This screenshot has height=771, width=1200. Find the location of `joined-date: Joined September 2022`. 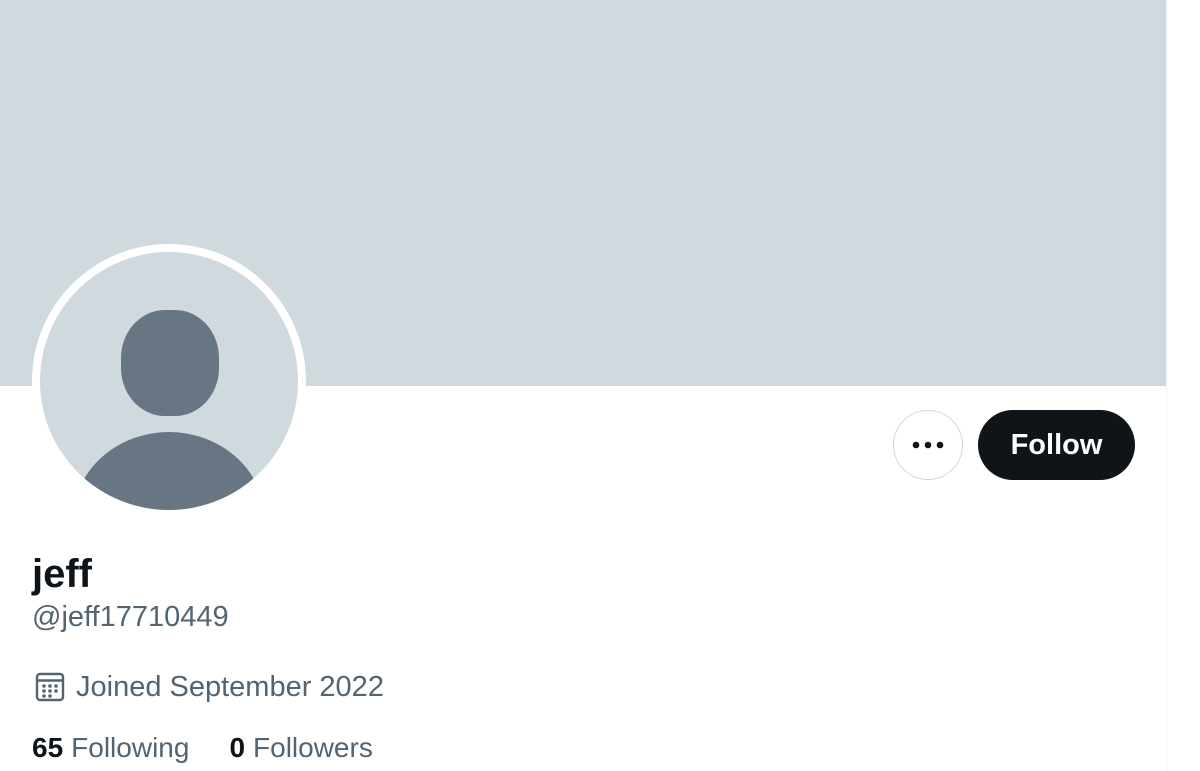

joined-date: Joined September 2022 is located at coordinates (208, 687).